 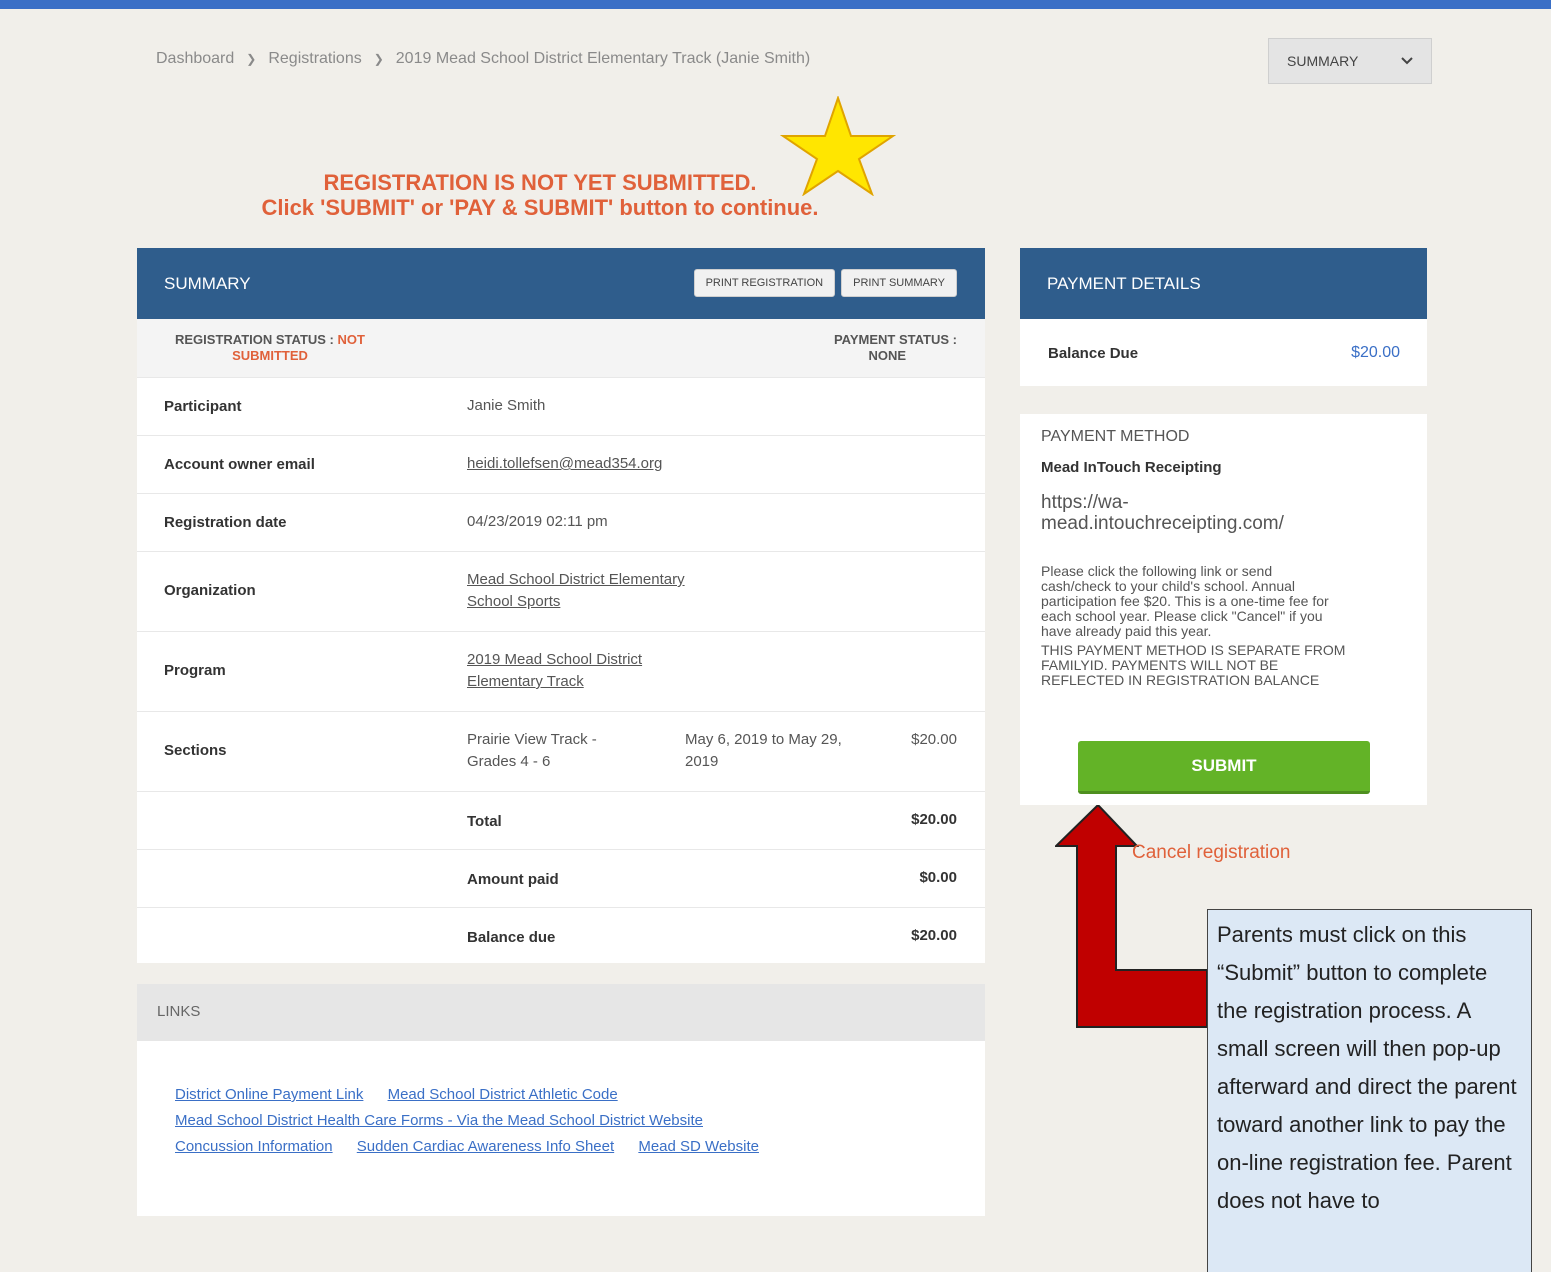 What do you see at coordinates (513, 879) in the screenshot?
I see `amount-paid-label: Amount paid` at bounding box center [513, 879].